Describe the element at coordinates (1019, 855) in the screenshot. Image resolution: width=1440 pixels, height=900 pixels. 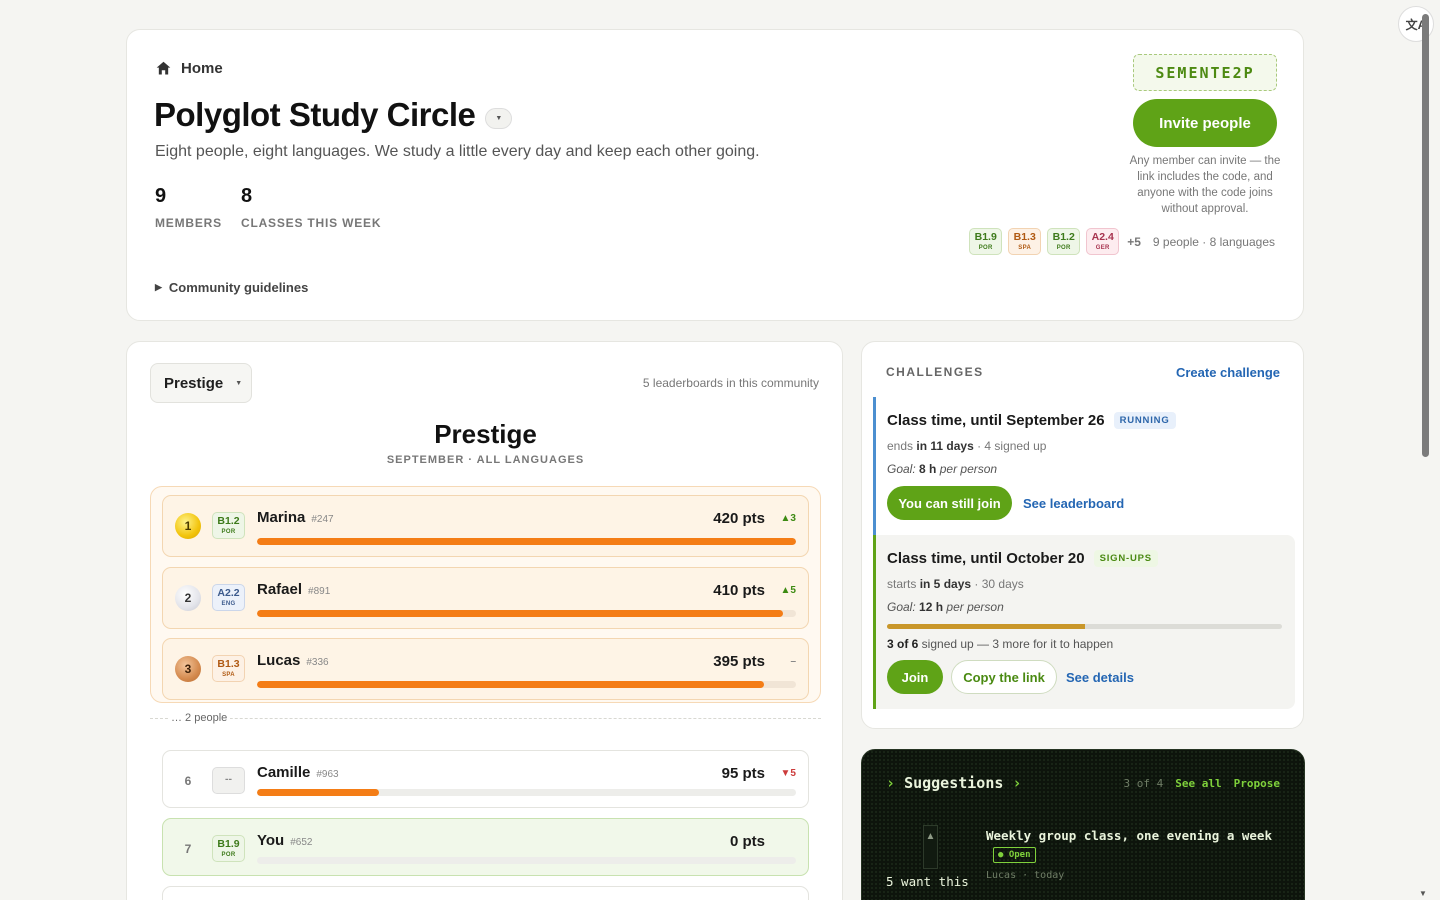
I see `suggestion-status-text: Open` at that location.